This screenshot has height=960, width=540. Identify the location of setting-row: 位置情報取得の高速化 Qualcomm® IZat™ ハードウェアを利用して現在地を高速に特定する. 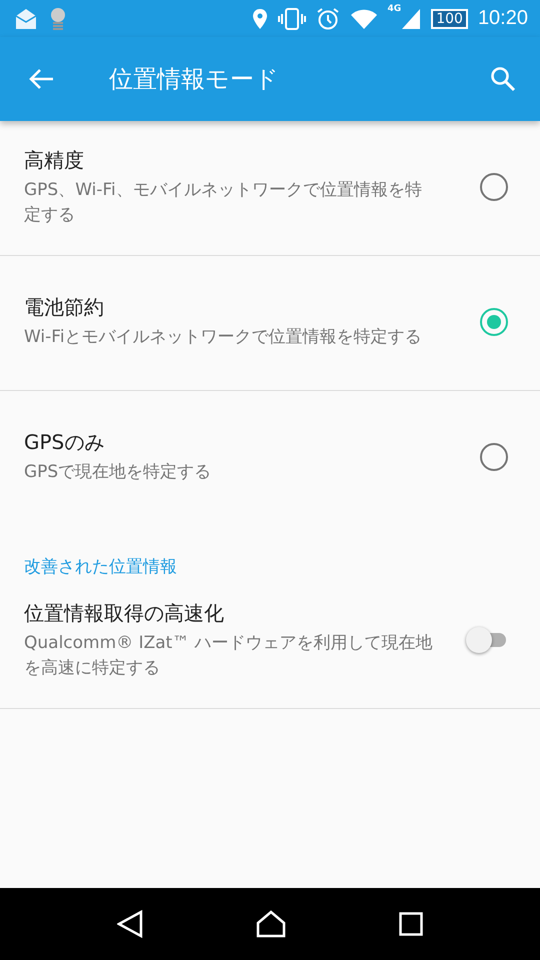
(270, 647).